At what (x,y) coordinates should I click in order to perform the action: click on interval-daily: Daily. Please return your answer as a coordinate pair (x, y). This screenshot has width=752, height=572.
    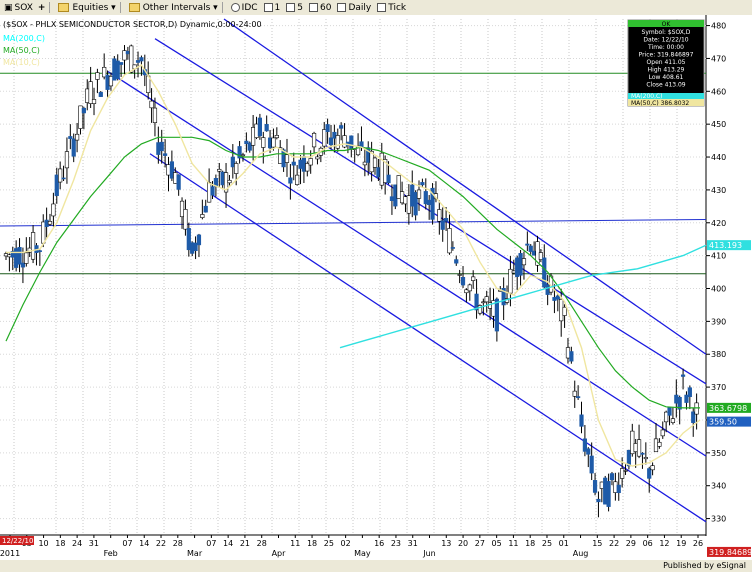
    Looking at the image, I should click on (354, 8).